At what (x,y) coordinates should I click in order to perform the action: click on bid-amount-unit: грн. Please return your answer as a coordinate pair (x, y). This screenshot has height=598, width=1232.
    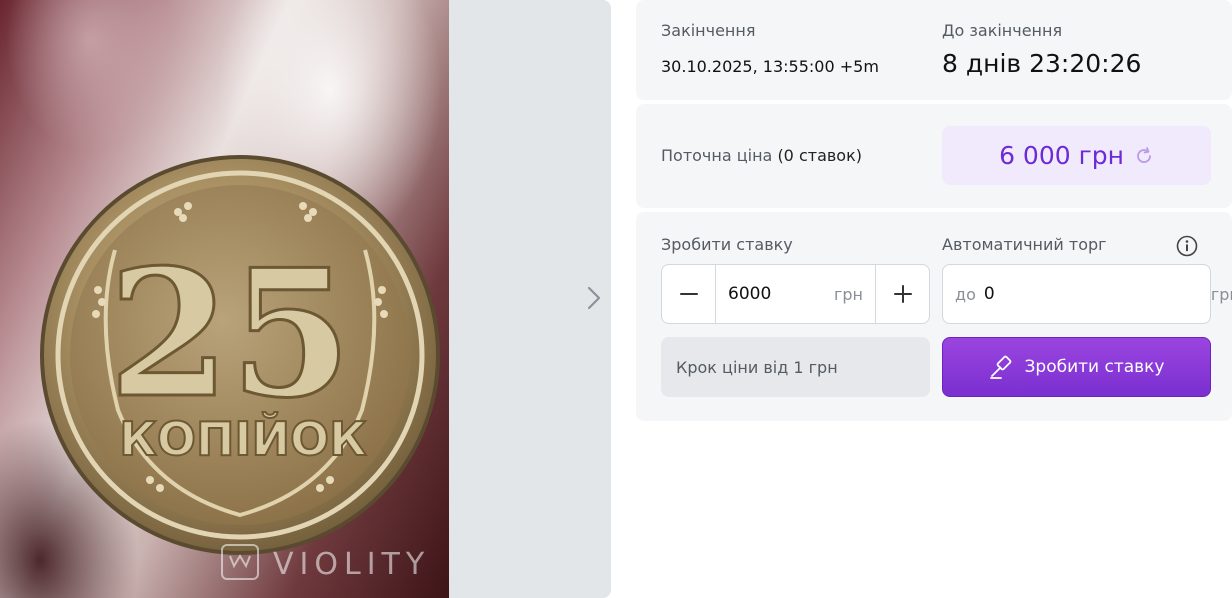
    Looking at the image, I should click on (848, 294).